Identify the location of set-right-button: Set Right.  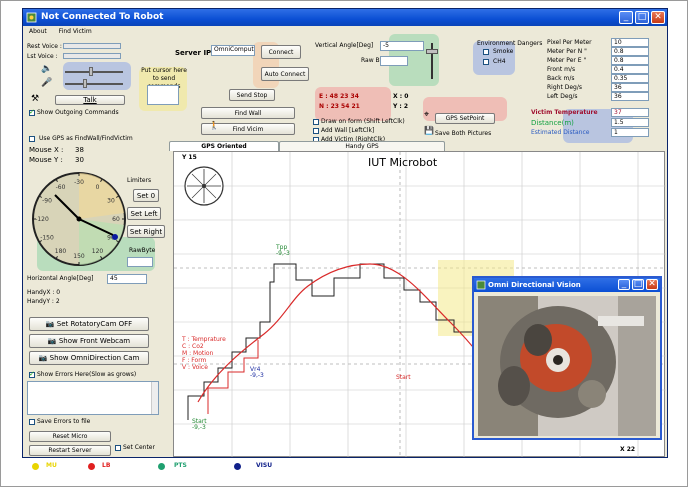
(146, 231).